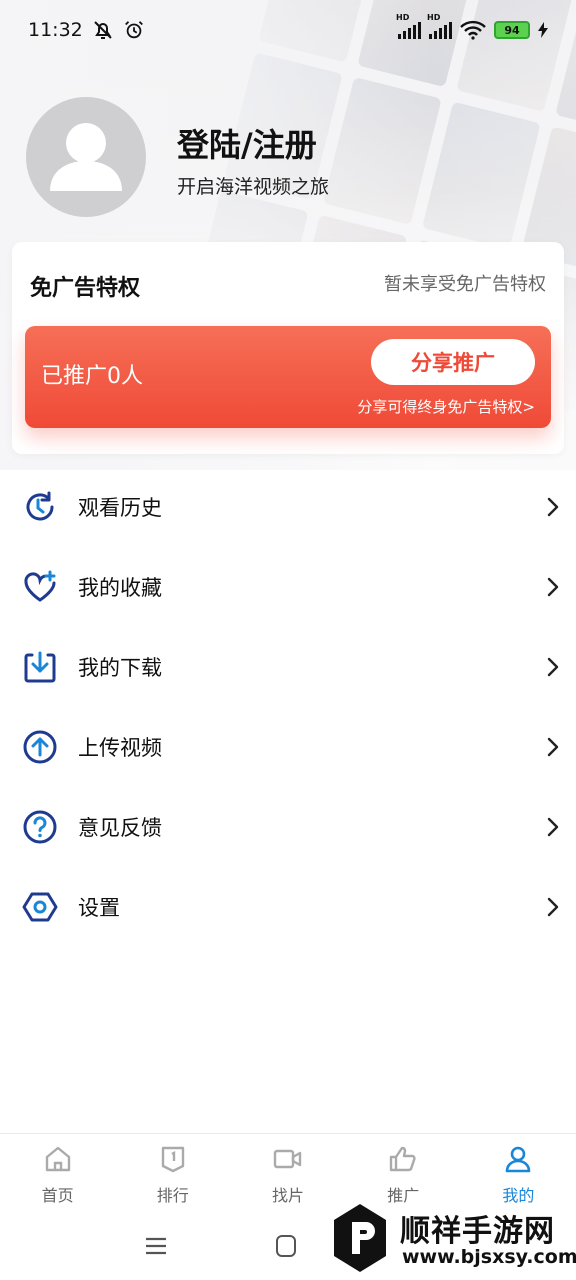 The image size is (576, 1280). Describe the element at coordinates (172, 1159) in the screenshot. I see `ranking-icon` at that location.